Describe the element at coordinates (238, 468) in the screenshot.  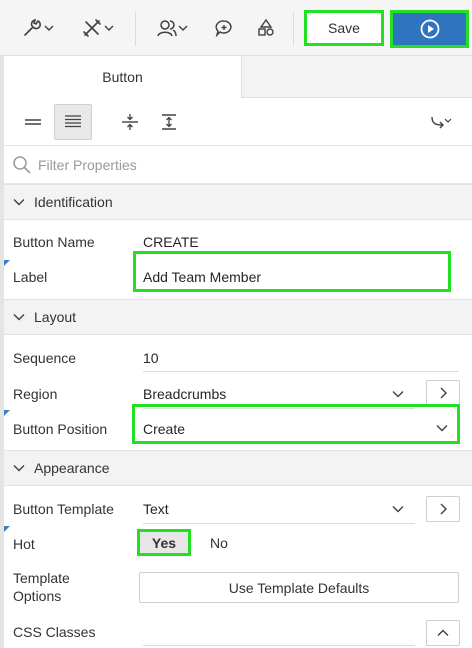
I see `section-appearance: Appearance` at that location.